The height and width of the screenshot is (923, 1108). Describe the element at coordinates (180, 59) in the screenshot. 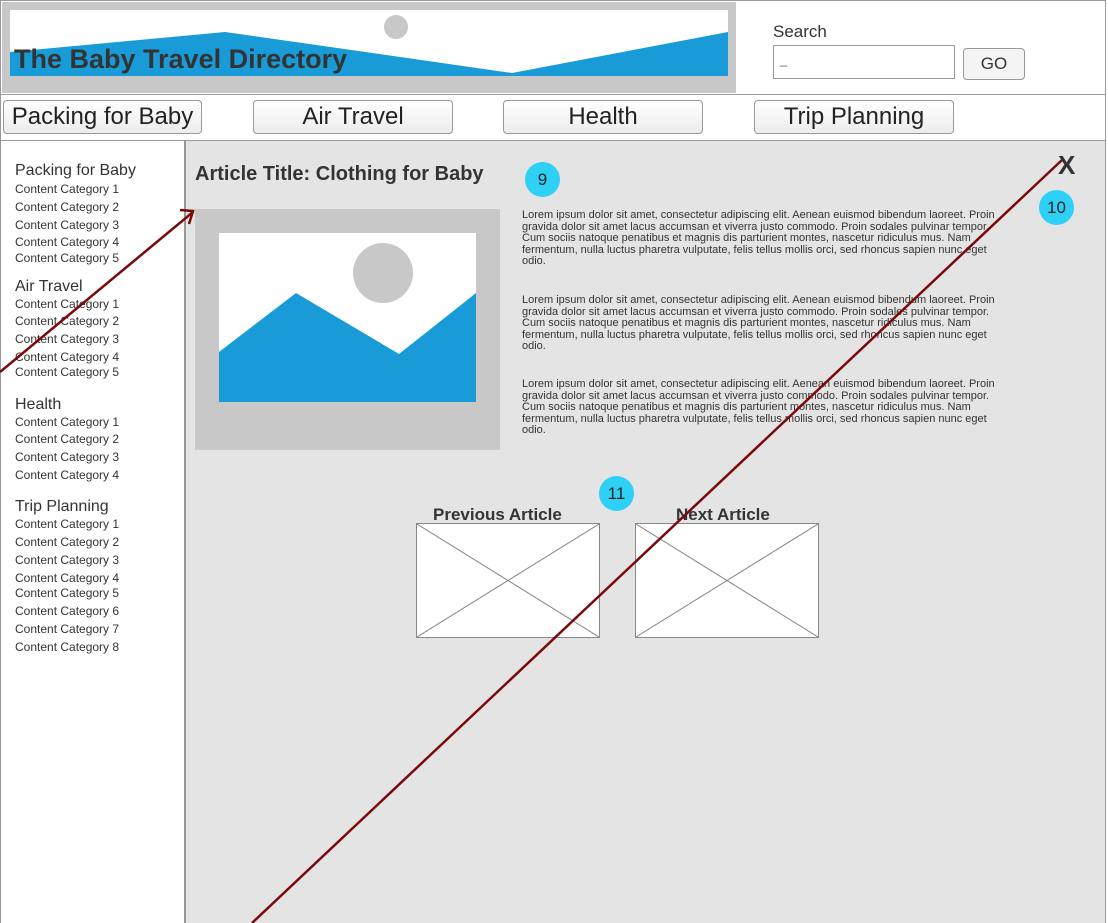

I see `site-title: The Baby Travel Directory` at that location.